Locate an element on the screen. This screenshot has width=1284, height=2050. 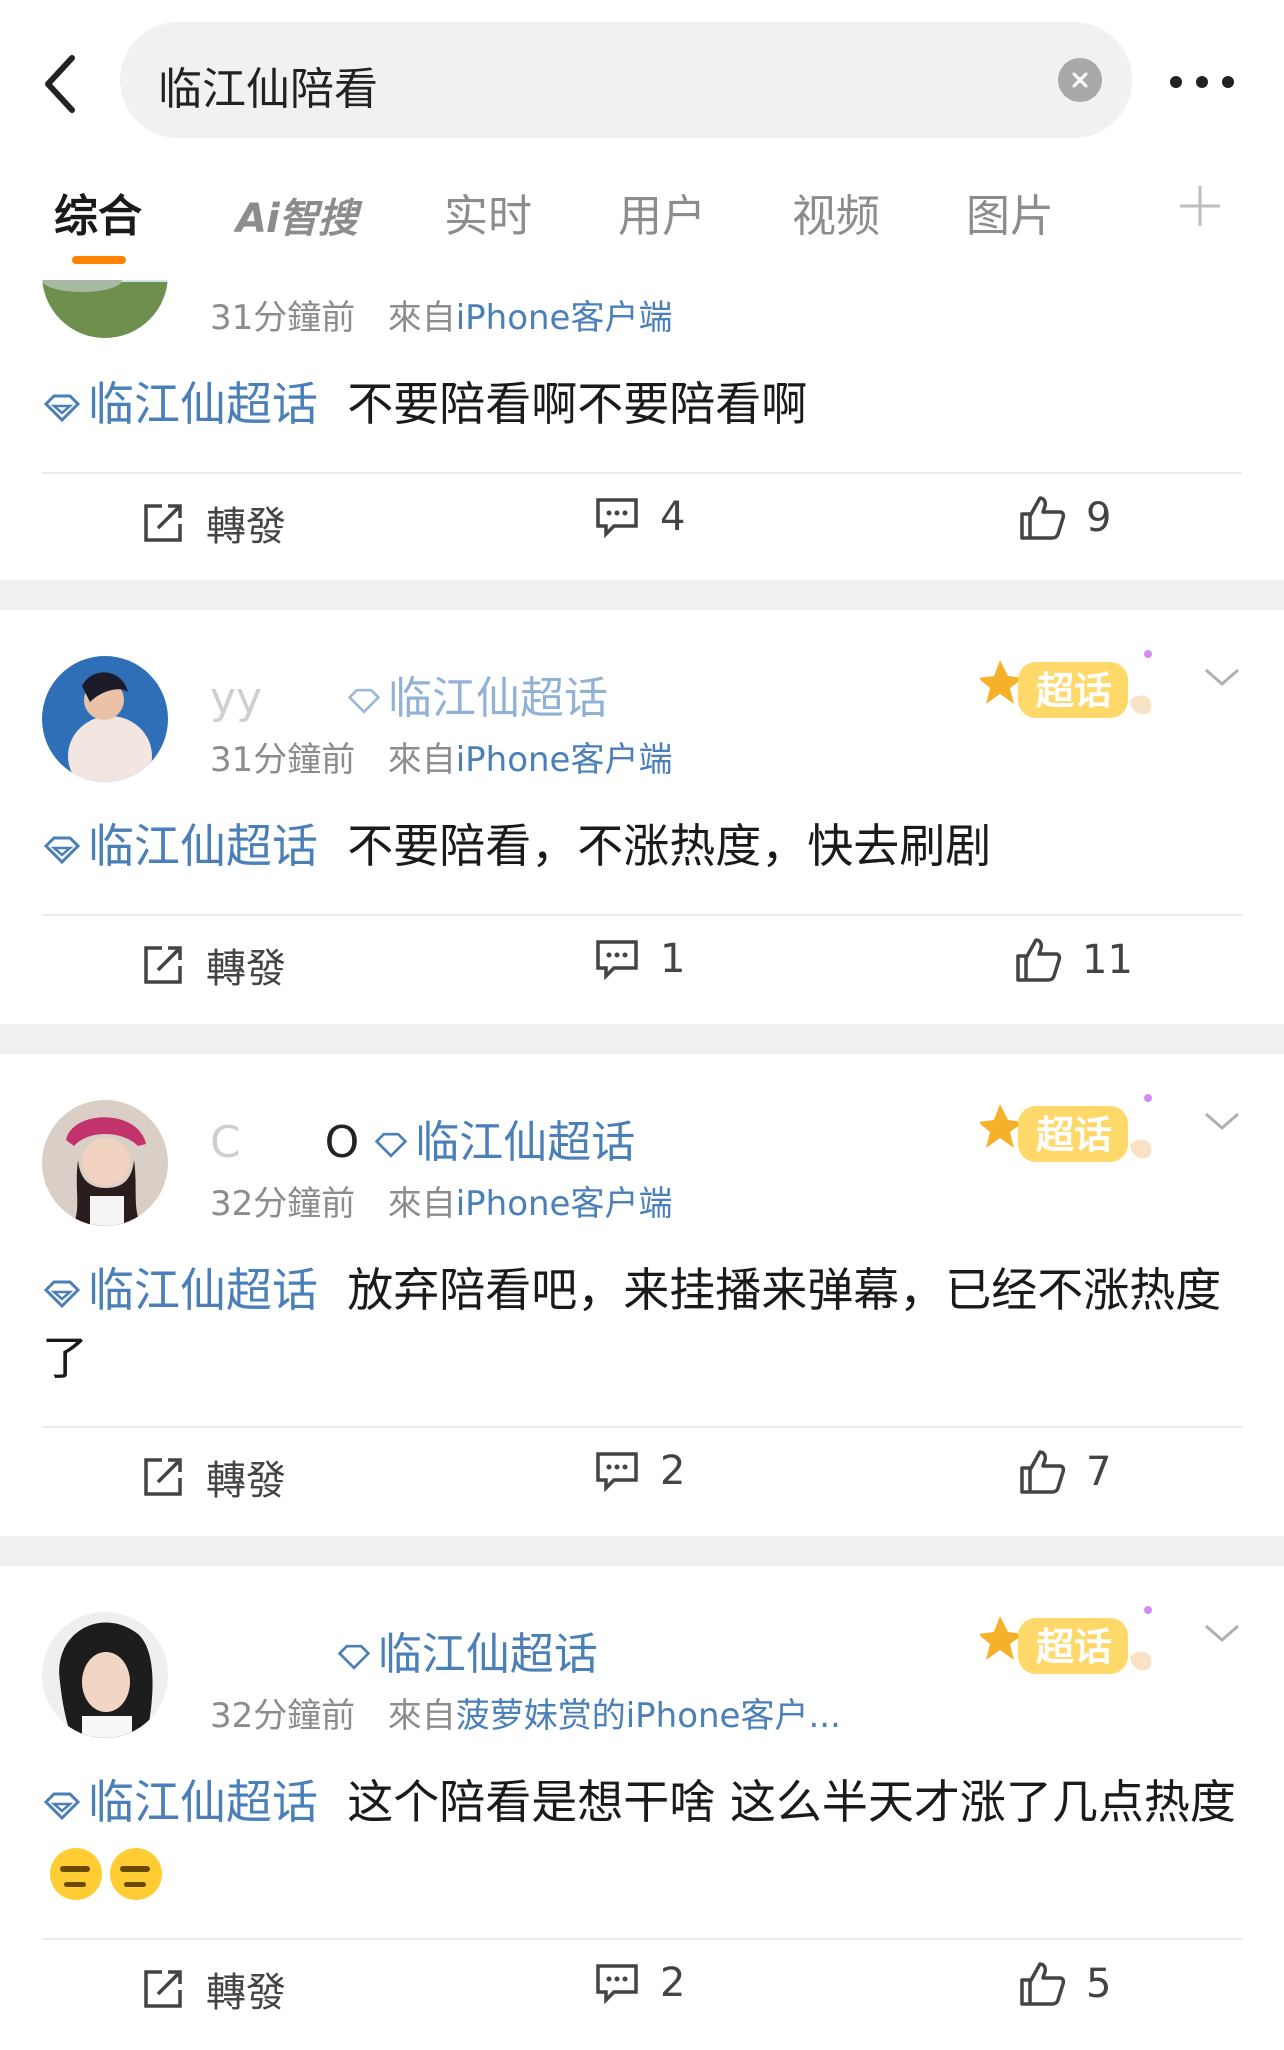
tab-realtime: 实时 is located at coordinates (488, 212).